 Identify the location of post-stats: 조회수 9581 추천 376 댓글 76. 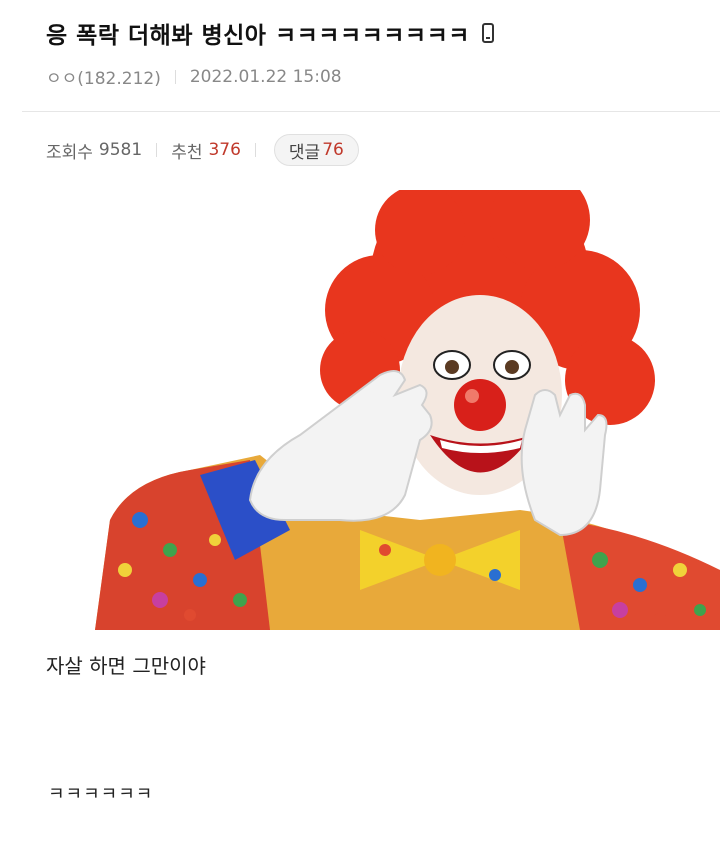
(202, 150).